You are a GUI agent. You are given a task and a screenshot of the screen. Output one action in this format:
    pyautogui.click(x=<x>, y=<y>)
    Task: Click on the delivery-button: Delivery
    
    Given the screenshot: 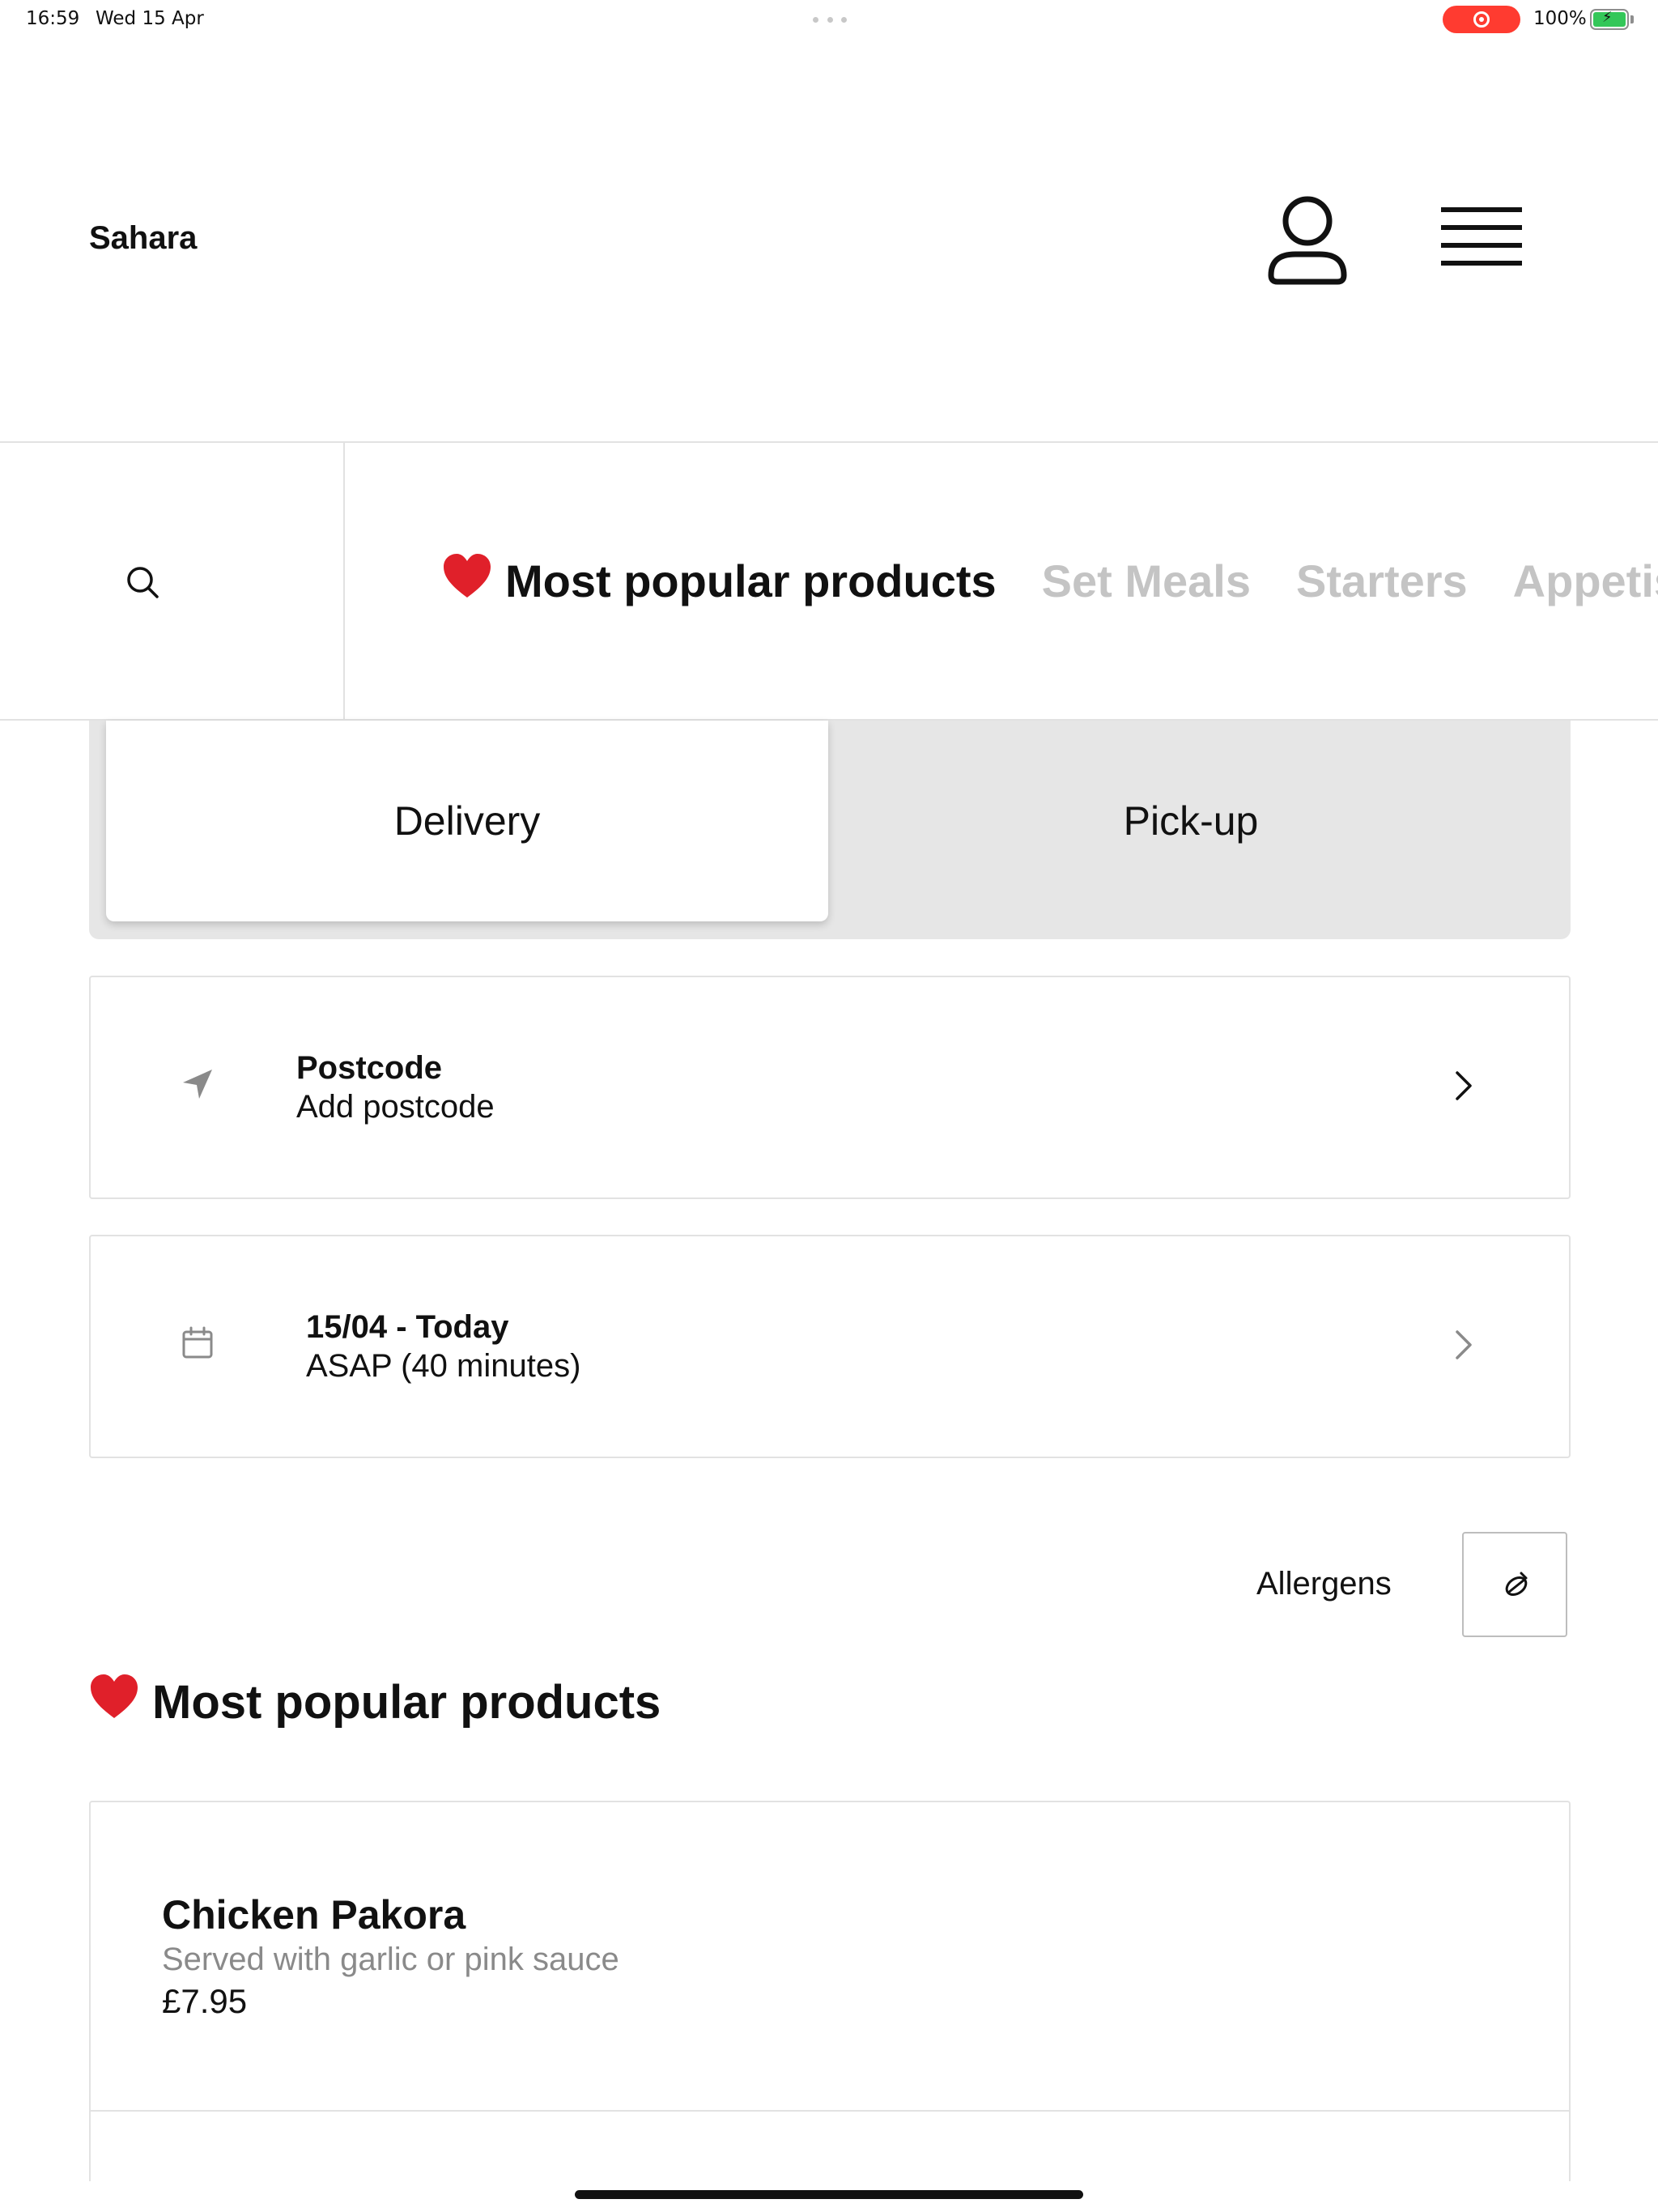 What is the action you would take?
    pyautogui.click(x=467, y=821)
    